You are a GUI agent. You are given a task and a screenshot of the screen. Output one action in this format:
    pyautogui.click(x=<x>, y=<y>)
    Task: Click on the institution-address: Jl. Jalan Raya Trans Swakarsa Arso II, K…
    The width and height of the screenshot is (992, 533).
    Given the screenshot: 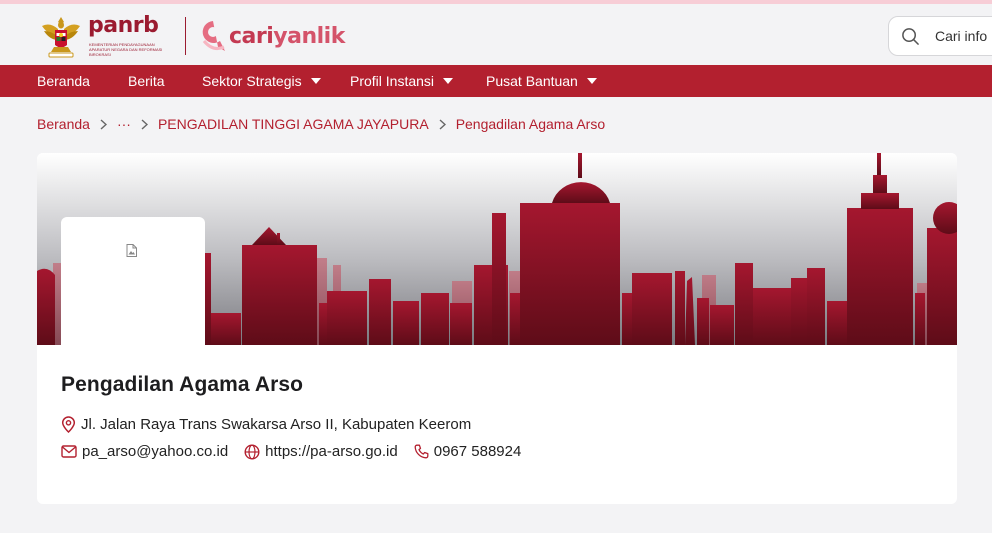 What is the action you would take?
    pyautogui.click(x=276, y=424)
    